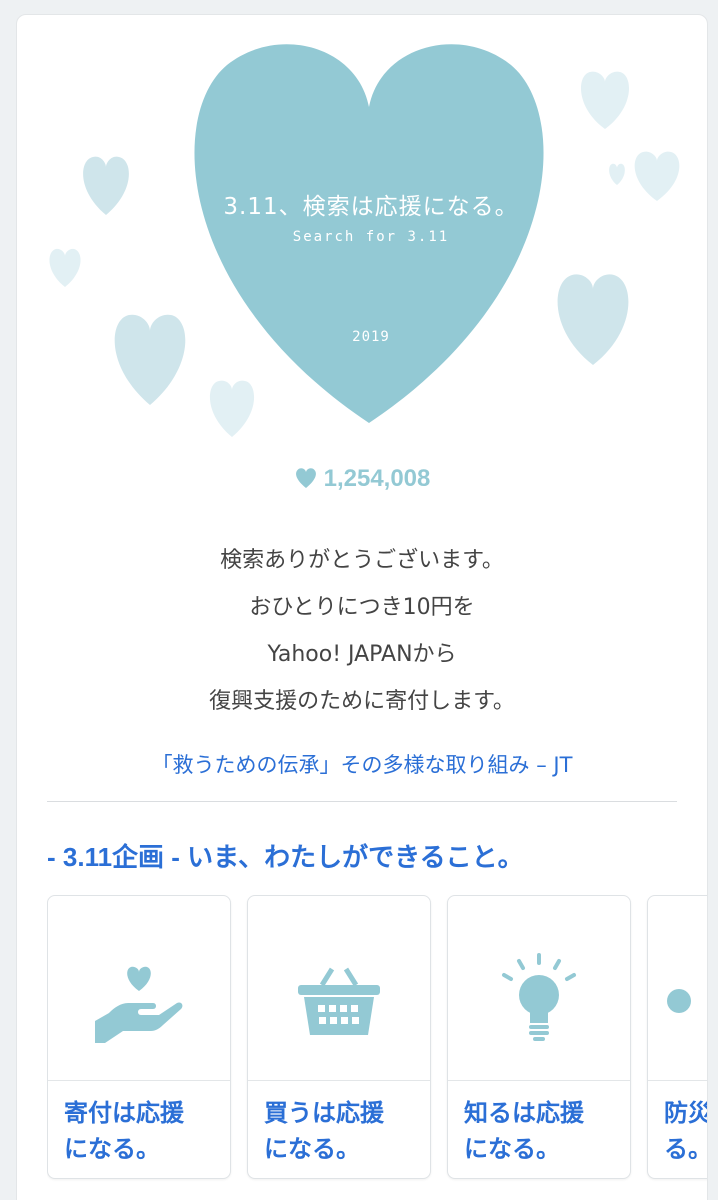  What do you see at coordinates (371, 337) in the screenshot?
I see `hero-year: 2019` at bounding box center [371, 337].